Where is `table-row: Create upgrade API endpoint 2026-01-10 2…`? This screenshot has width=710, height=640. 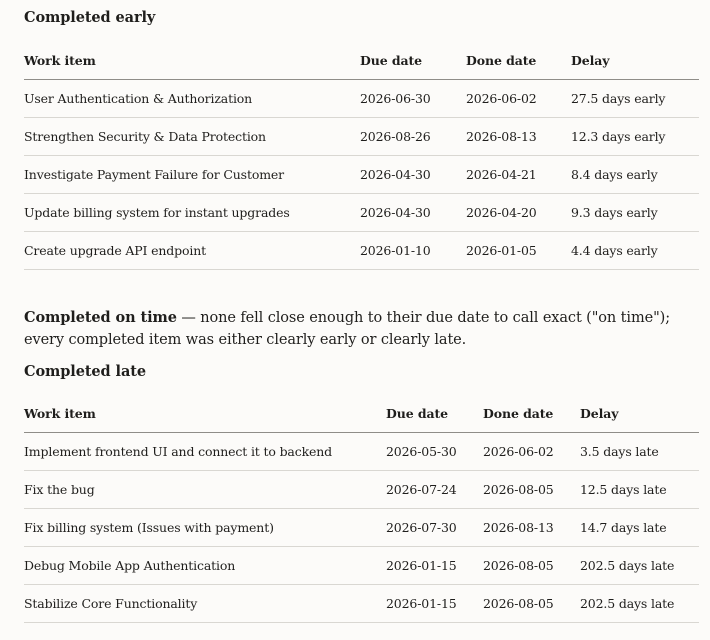
table-row: Create upgrade API endpoint 2026-01-10 2… is located at coordinates (361, 250).